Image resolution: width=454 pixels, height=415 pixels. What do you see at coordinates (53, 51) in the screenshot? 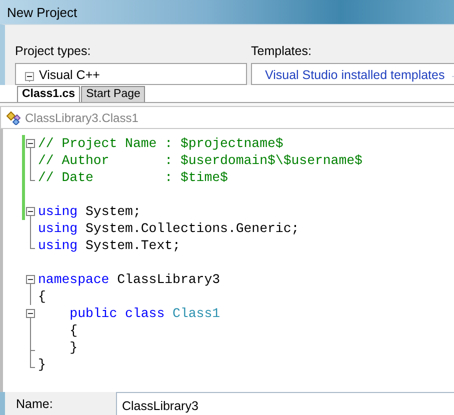
I see `section-label: Project types:` at bounding box center [53, 51].